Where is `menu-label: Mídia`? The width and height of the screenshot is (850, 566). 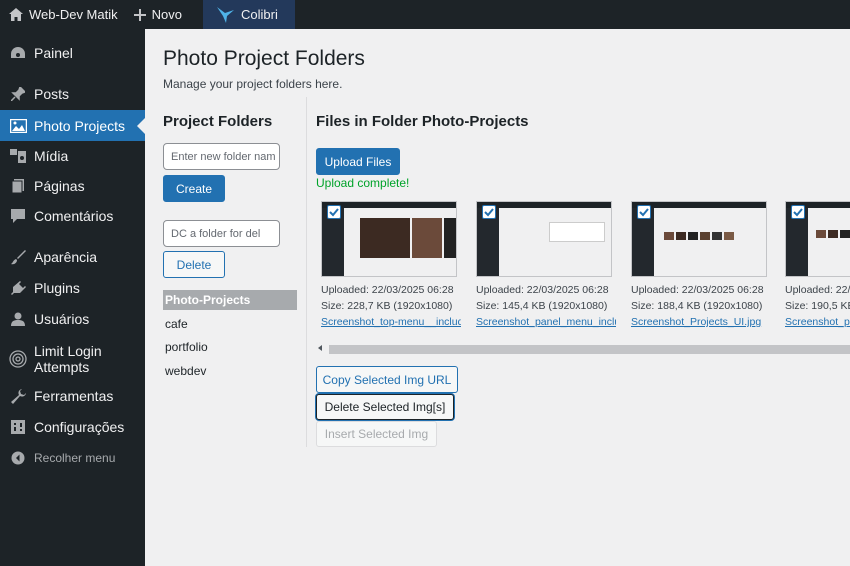
menu-label: Mídia is located at coordinates (51, 156).